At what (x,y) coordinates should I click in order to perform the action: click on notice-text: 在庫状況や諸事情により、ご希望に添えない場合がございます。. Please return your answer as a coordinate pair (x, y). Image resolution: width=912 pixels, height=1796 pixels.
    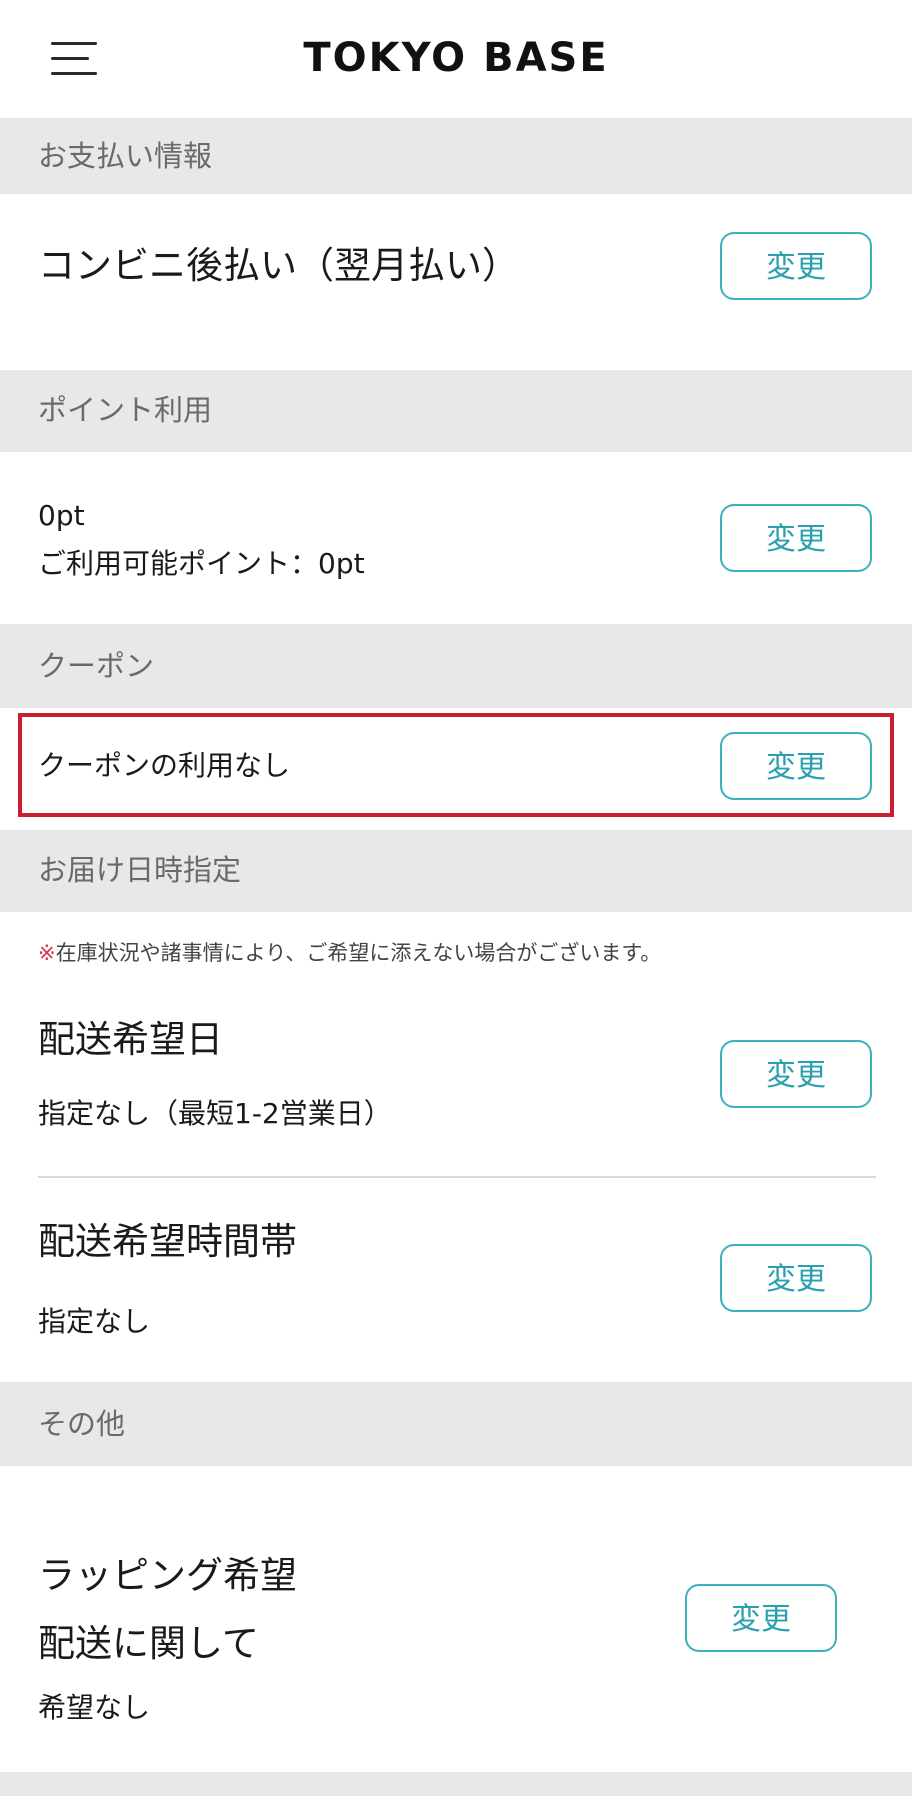
    Looking at the image, I should click on (358, 953).